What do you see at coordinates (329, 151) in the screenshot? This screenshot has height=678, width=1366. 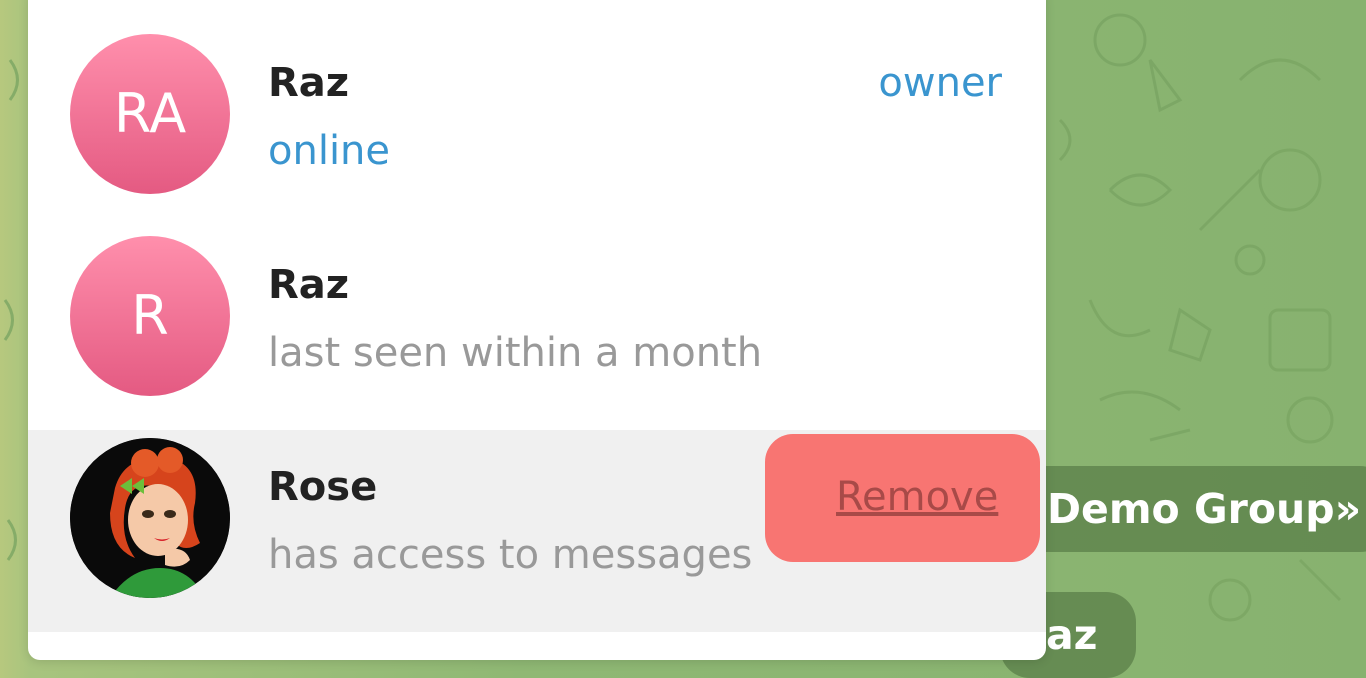 I see `member-status: online` at bounding box center [329, 151].